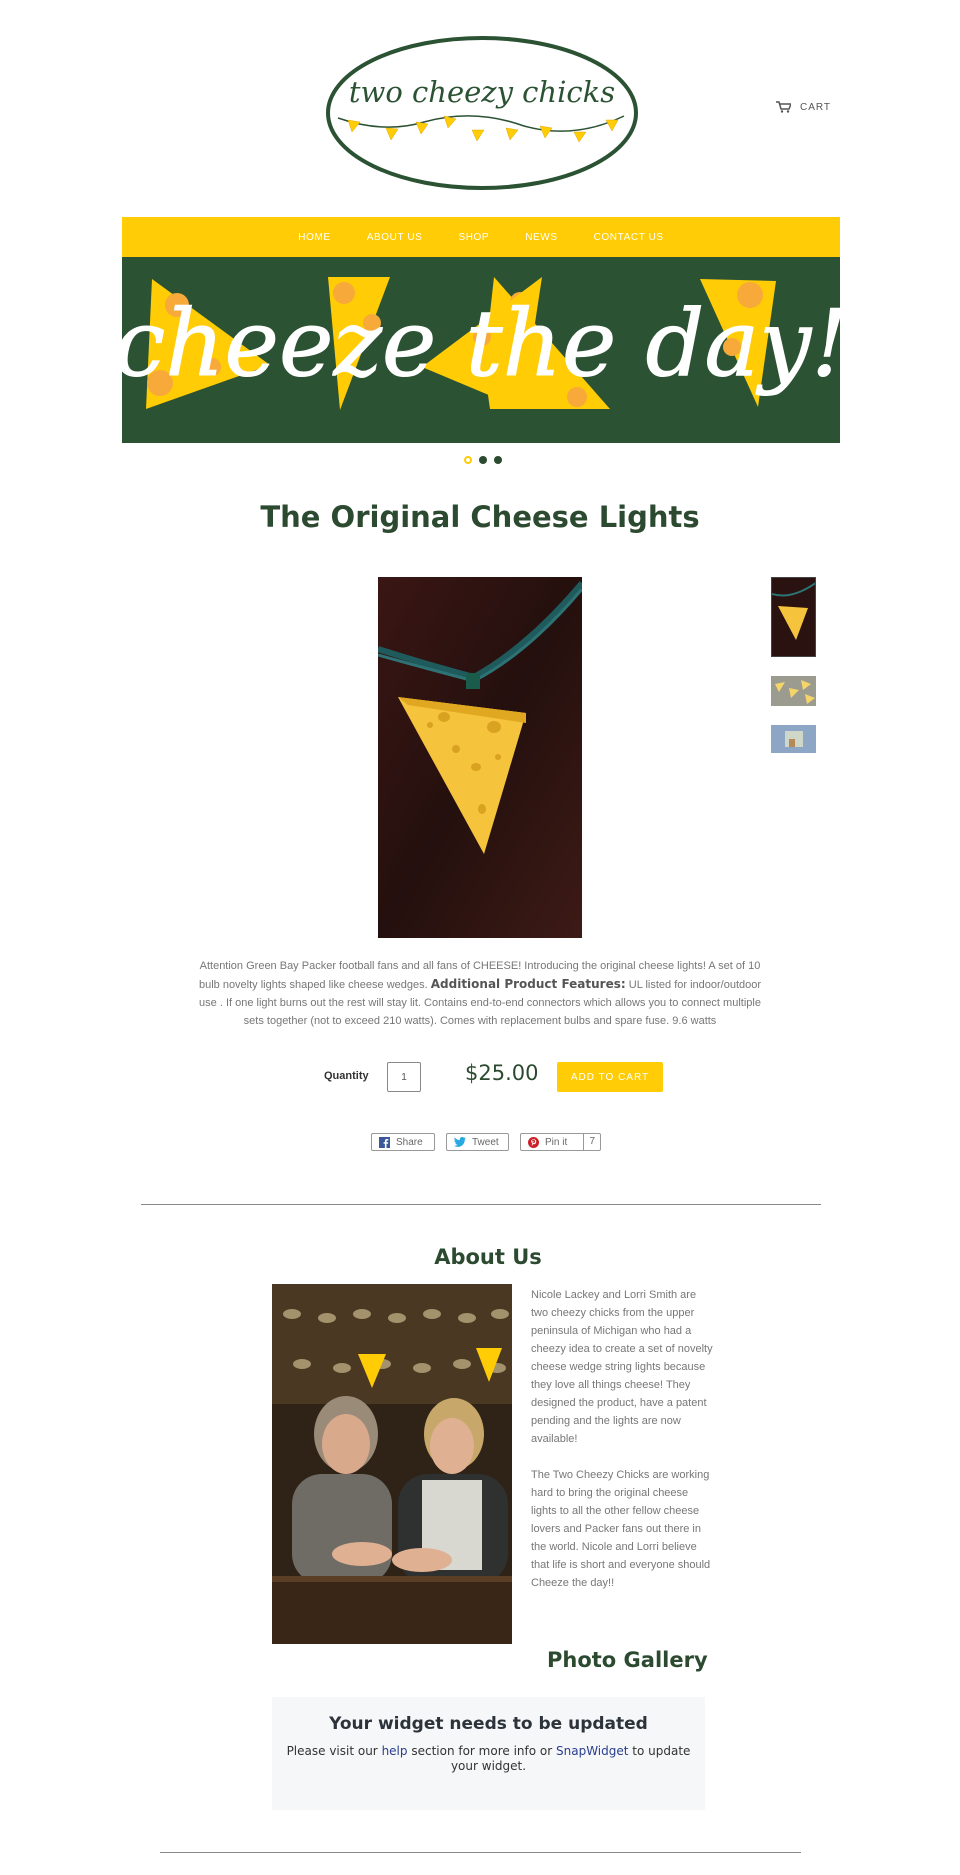 Image resolution: width=960 pixels, height=1875 pixels. I want to click on pinterest-count: 7, so click(591, 1142).